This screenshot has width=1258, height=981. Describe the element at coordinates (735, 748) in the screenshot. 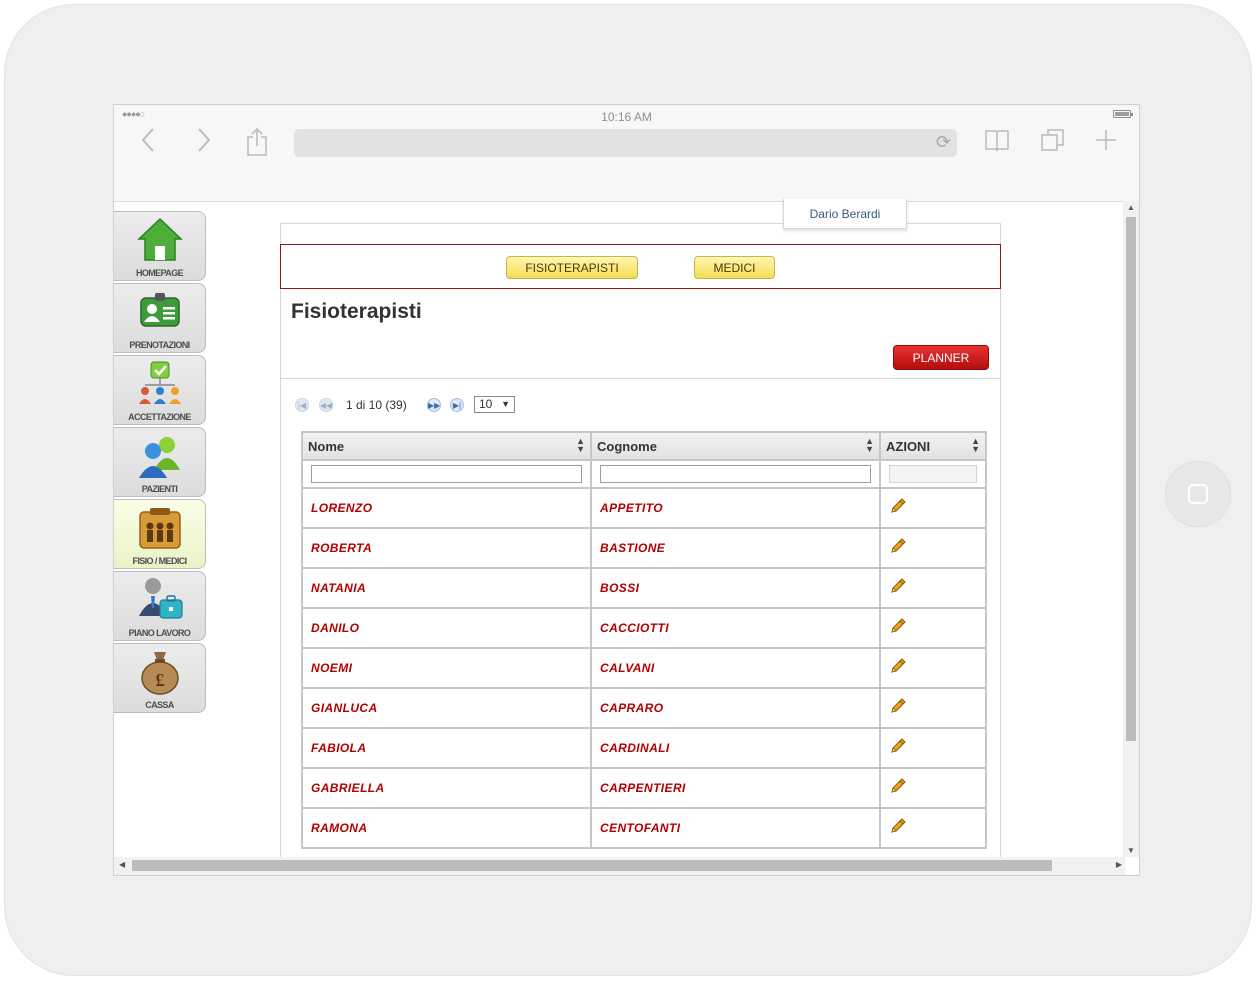

I see `cell-cognome: CARDINALI` at that location.